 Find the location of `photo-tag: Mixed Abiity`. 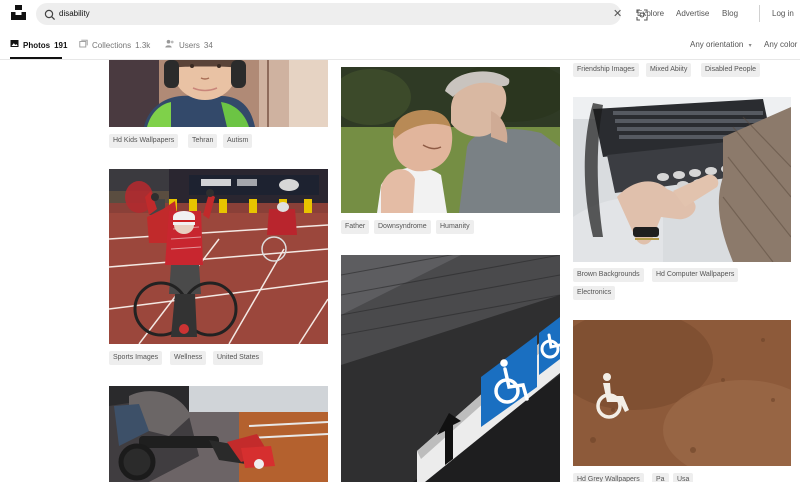

photo-tag: Mixed Abiity is located at coordinates (669, 70).